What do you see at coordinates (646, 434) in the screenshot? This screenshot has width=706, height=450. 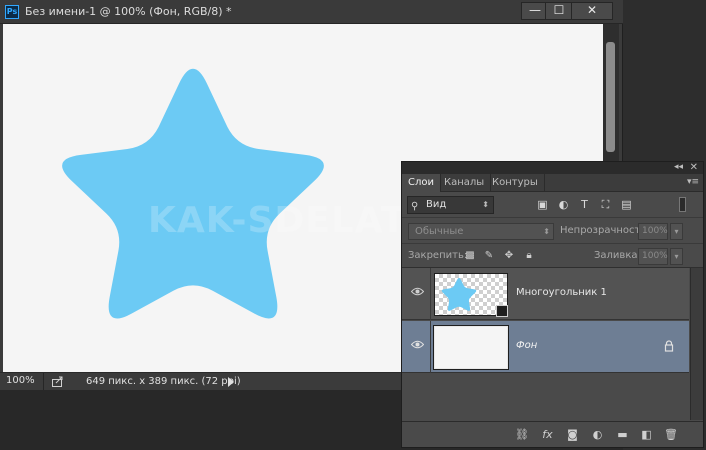 I see `new-layer-icon: ◧` at bounding box center [646, 434].